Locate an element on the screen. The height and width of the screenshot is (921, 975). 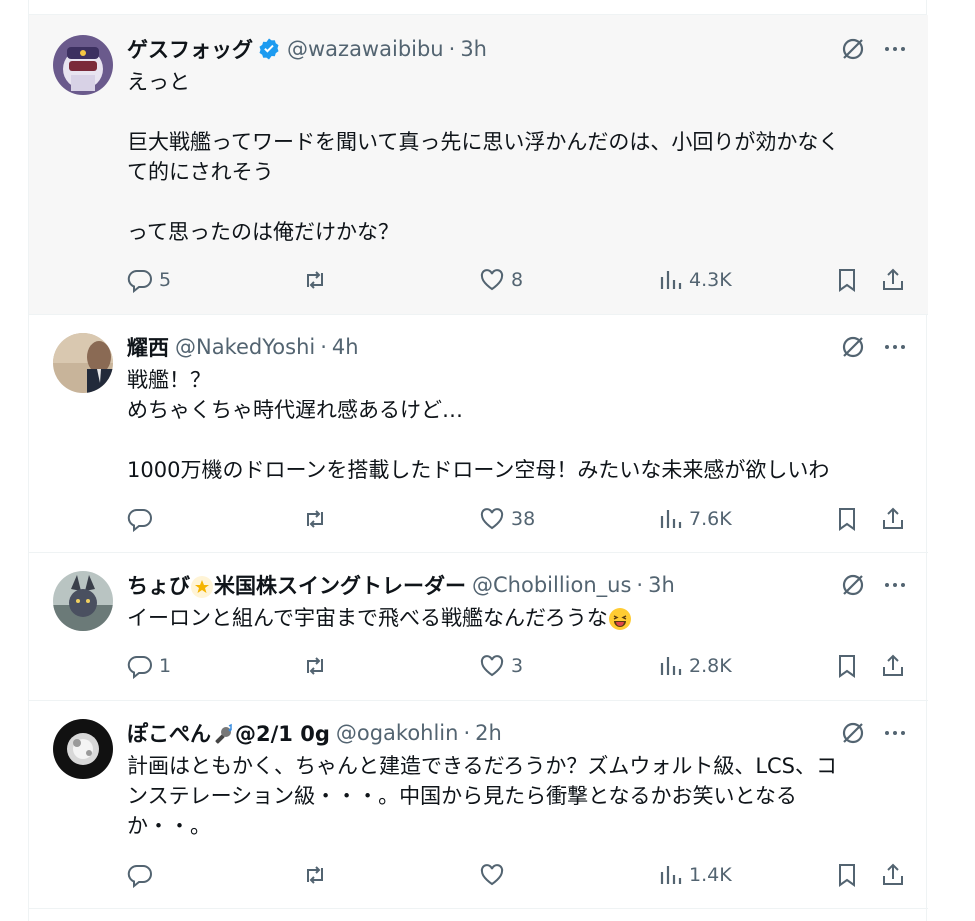
views-count: 4.3K is located at coordinates (710, 280).